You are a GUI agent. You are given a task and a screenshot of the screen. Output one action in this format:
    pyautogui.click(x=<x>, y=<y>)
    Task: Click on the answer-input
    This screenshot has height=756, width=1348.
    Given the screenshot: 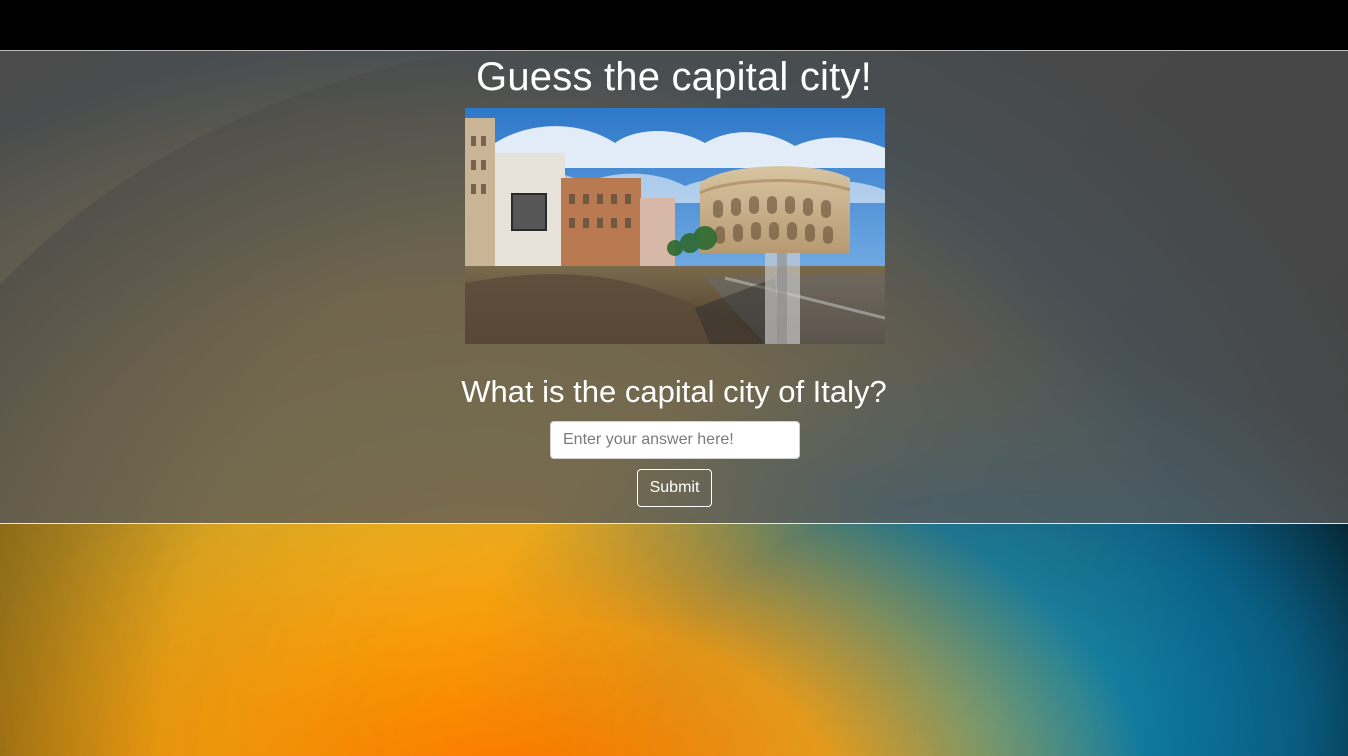 What is the action you would take?
    pyautogui.click(x=675, y=440)
    